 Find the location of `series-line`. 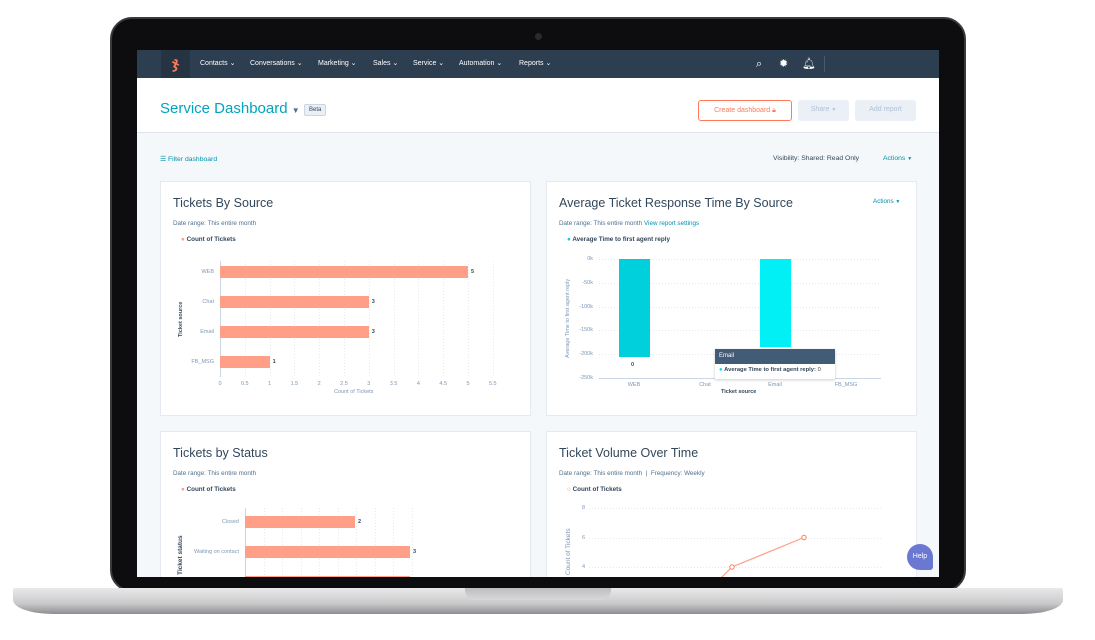

series-line is located at coordinates (763, 556).